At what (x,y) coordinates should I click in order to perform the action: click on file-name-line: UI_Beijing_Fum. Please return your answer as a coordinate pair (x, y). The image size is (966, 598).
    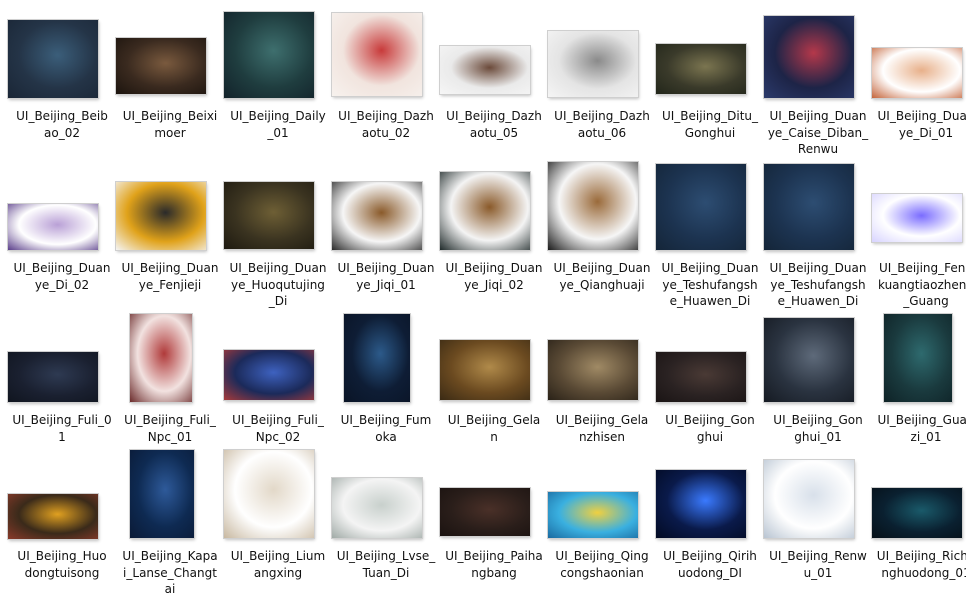
    Looking at the image, I should click on (386, 420).